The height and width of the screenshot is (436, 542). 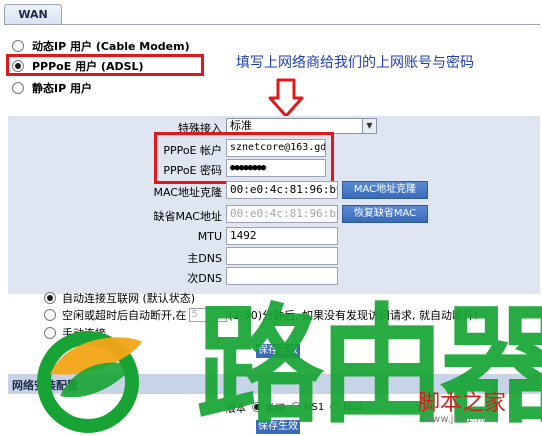 I want to click on annotation-text: 填写上网络商给我们的上网账号与密码, so click(x=355, y=63).